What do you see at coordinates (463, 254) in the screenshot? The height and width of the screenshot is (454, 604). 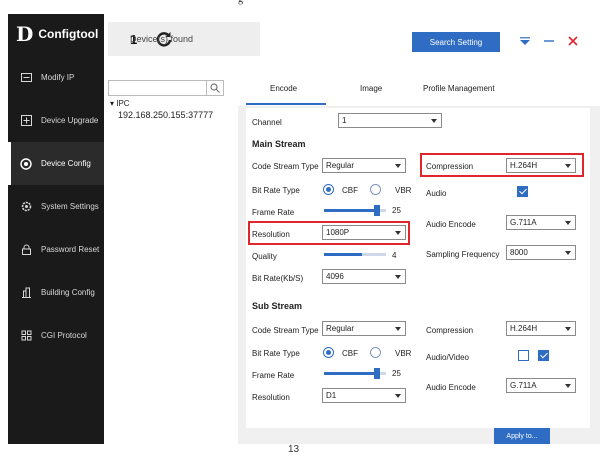 I see `sampling-frequency-label: Sampling Frequency` at bounding box center [463, 254].